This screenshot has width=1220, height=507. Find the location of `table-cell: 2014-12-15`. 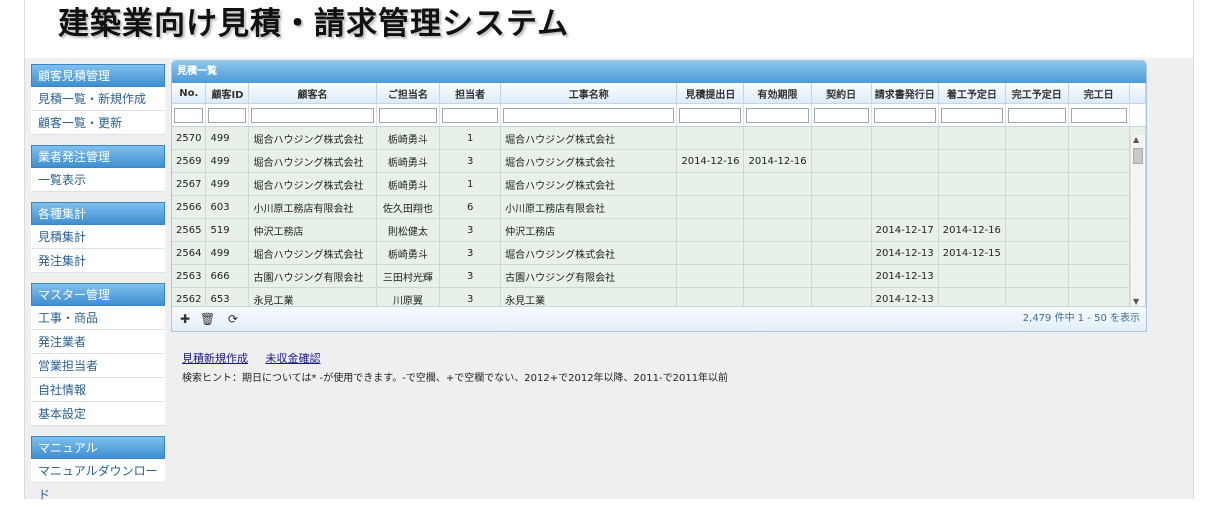

table-cell: 2014-12-15 is located at coordinates (972, 253).